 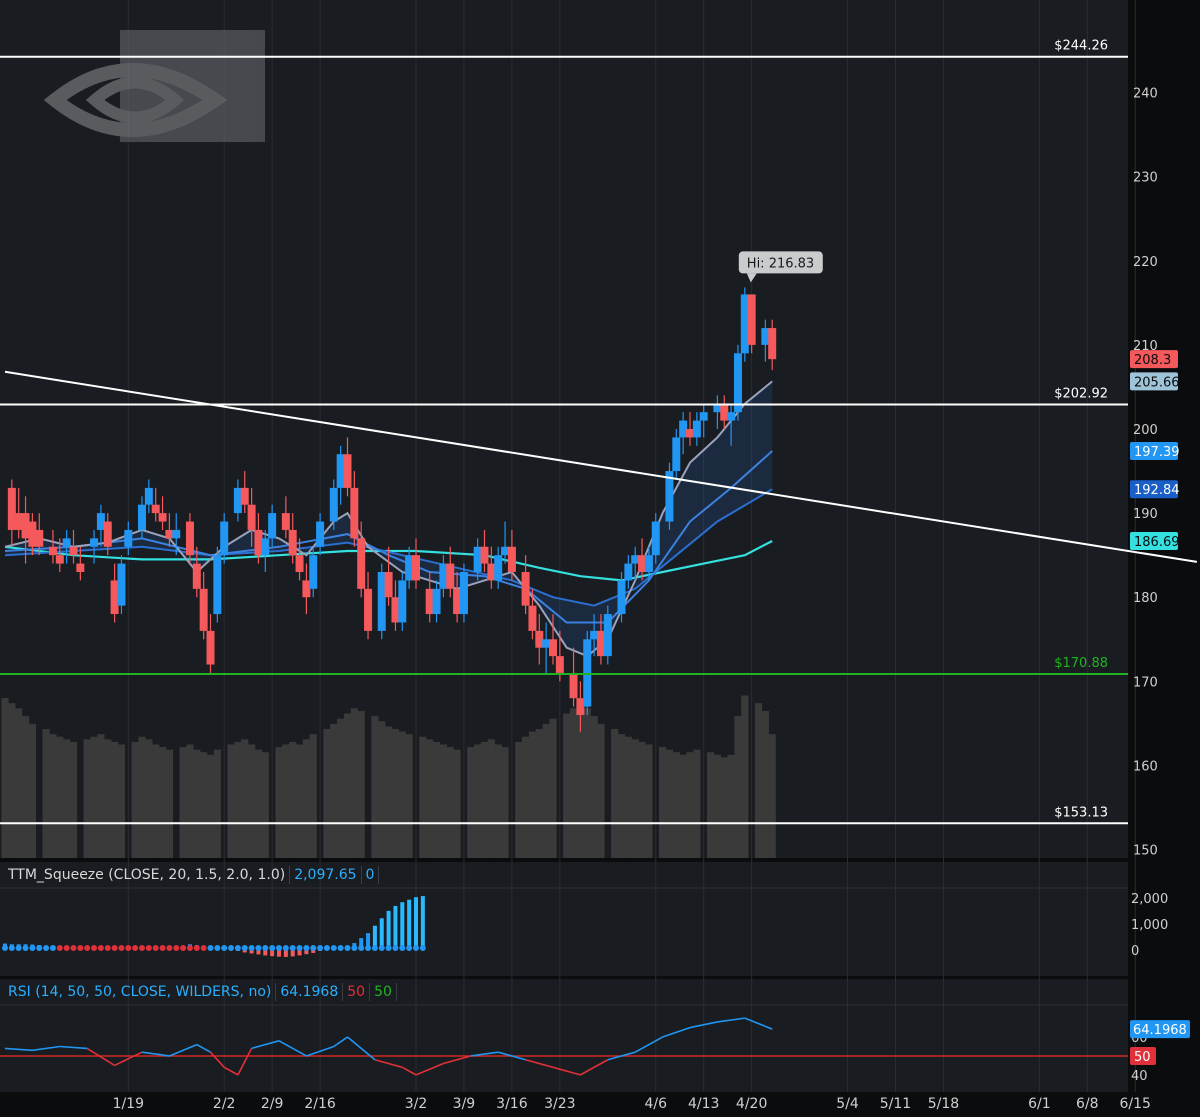 I want to click on price-tick-label: 220, so click(x=1145, y=262).